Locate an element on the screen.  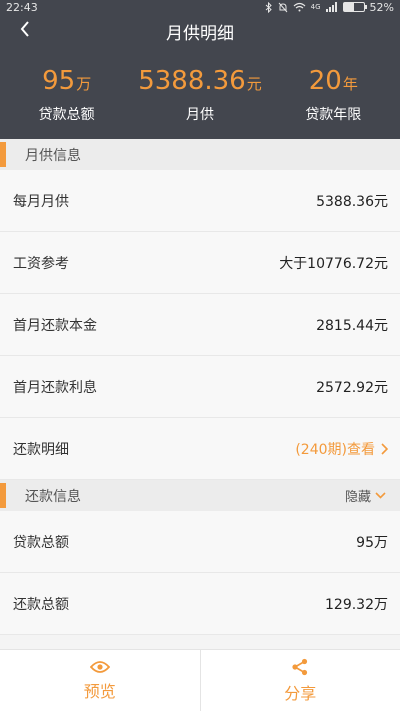
nav-bar: 月供明细 is located at coordinates (200, 31).